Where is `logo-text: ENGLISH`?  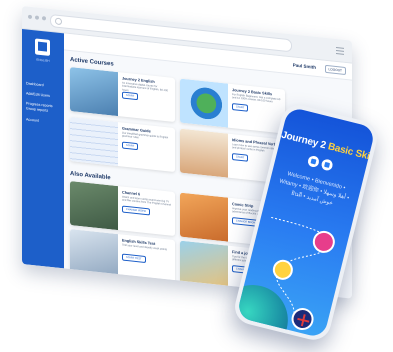 logo-text: ENGLISH is located at coordinates (43, 60).